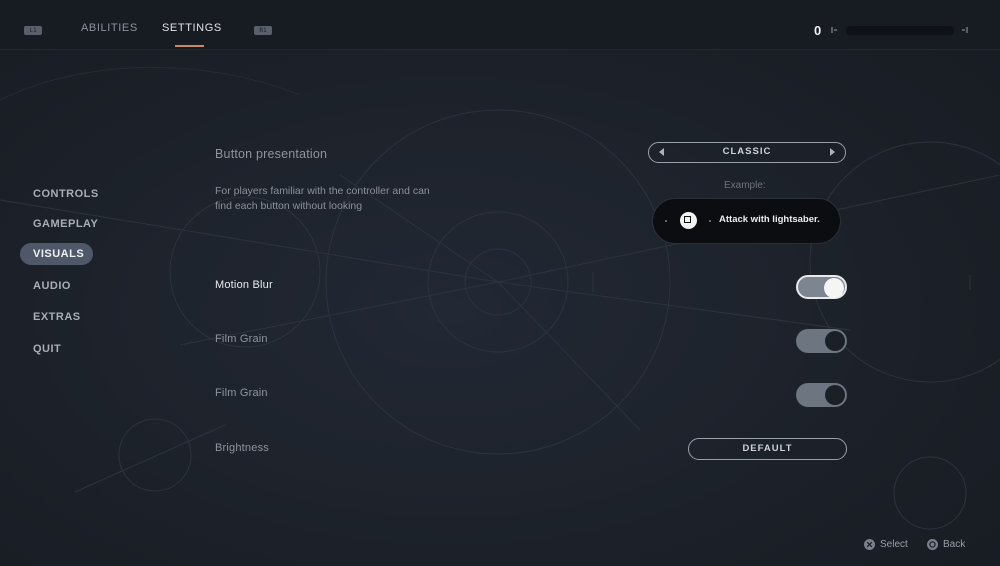 Image resolution: width=1000 pixels, height=566 pixels. I want to click on xp-bar-right-tick-icon, so click(965, 30).